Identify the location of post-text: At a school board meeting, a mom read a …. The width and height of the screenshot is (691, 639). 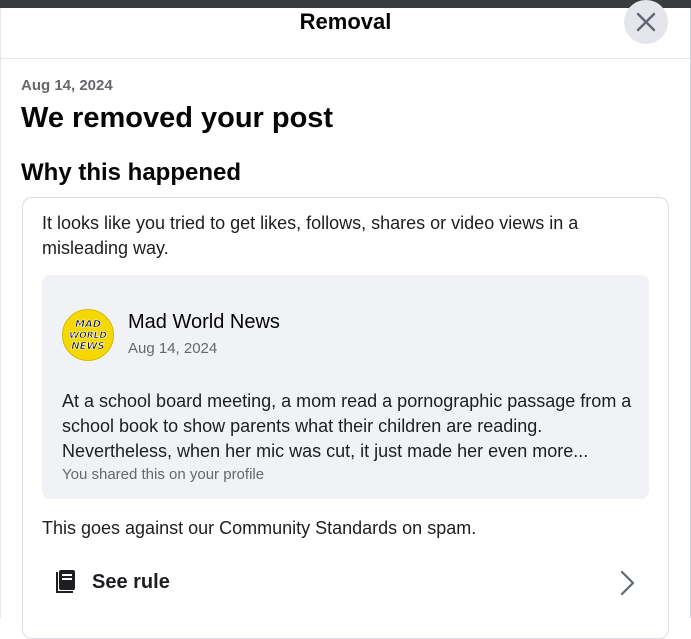
(347, 426).